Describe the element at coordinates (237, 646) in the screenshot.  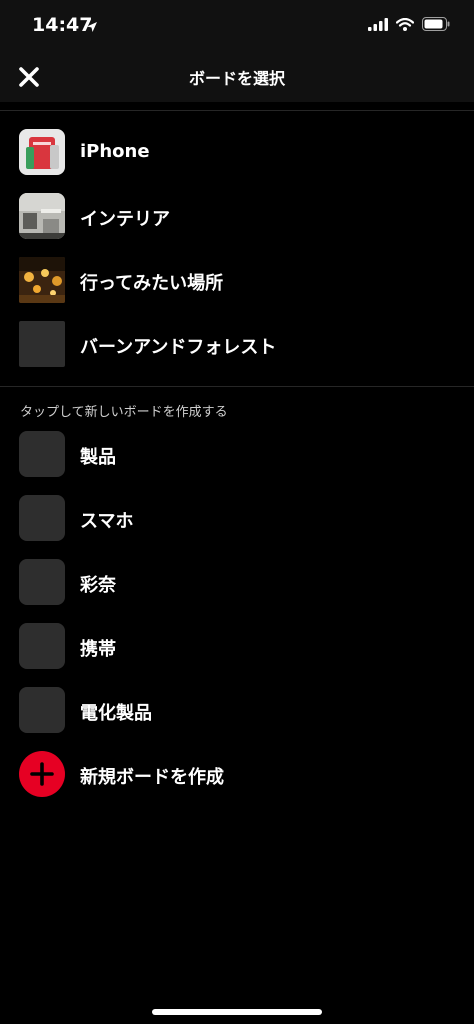
I see `suggestion-row-mobile: 携帯` at that location.